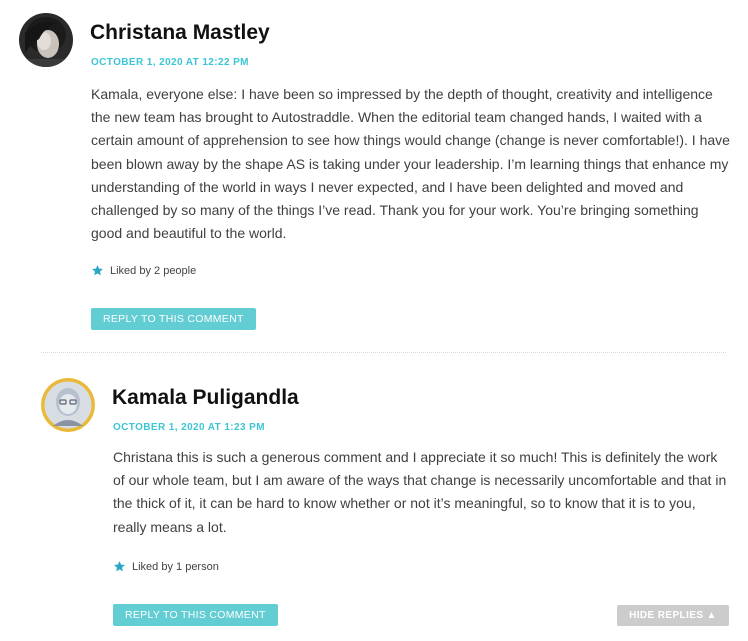  What do you see at coordinates (175, 566) in the screenshot?
I see `likes-label: Liked by 1 person` at bounding box center [175, 566].